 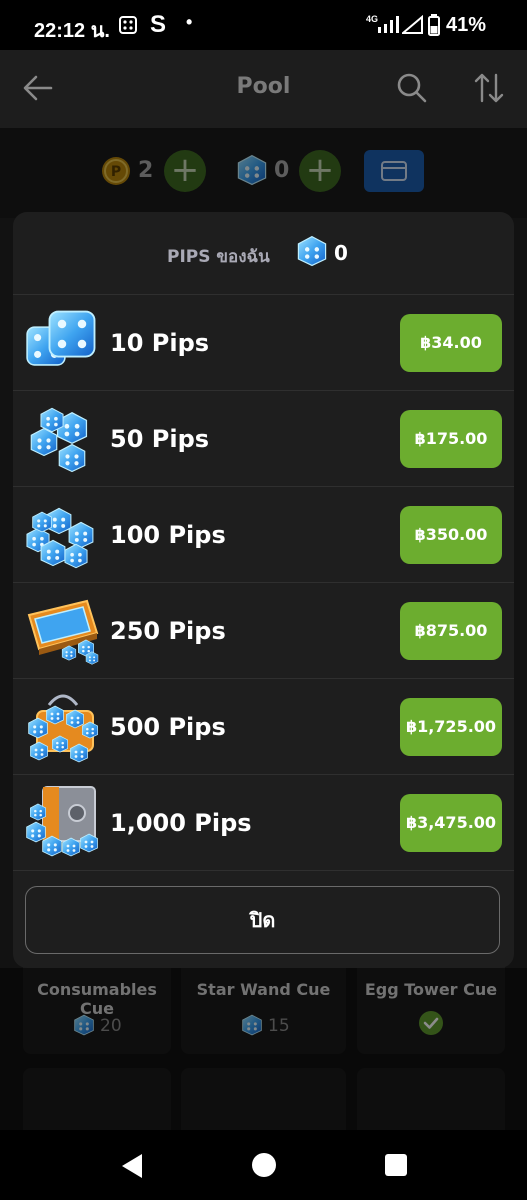 I want to click on divider, so click(x=263, y=870).